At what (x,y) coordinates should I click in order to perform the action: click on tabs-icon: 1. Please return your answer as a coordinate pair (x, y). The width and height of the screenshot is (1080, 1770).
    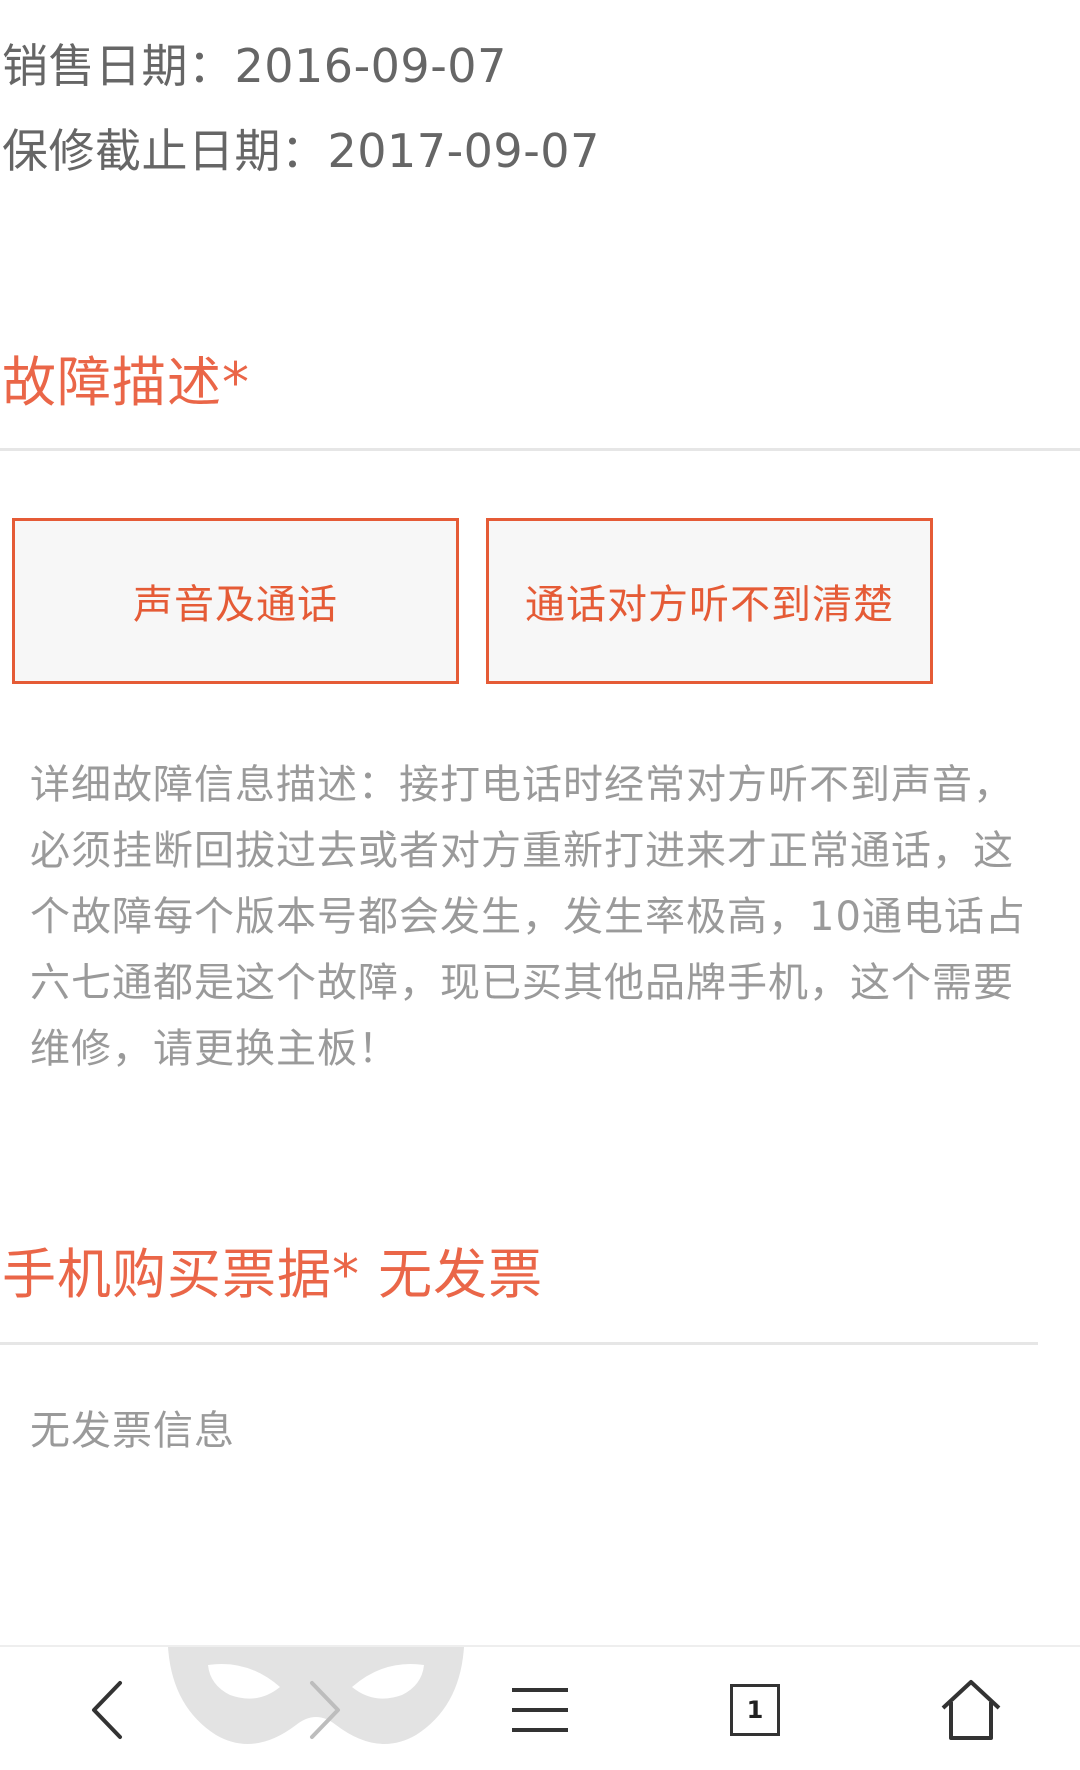
    Looking at the image, I should click on (755, 1710).